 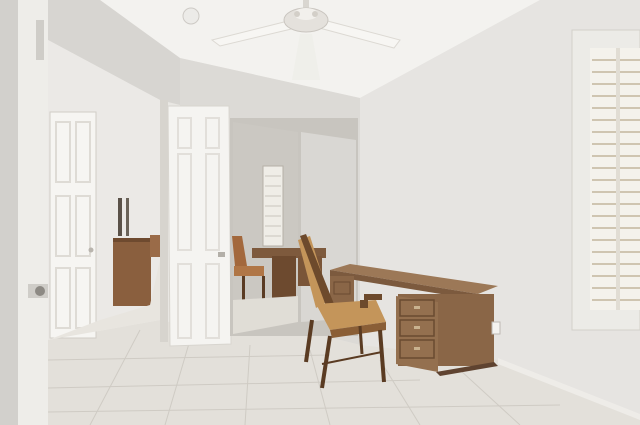 I want to click on outlet-icon, so click(x=496, y=328).